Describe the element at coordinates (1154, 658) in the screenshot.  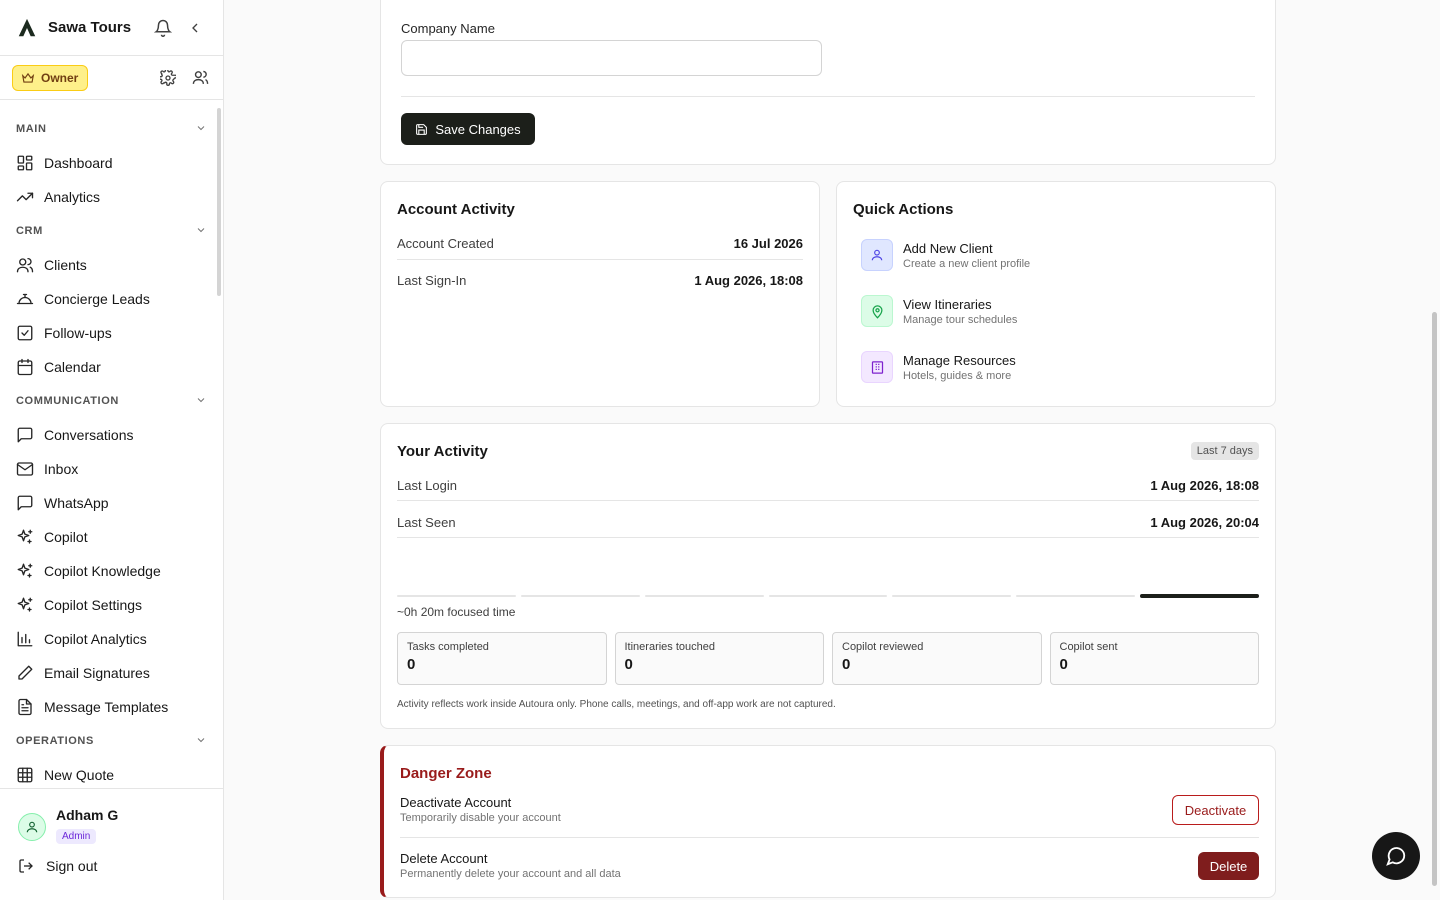
I see `stat-card: Copilot sent 0` at that location.